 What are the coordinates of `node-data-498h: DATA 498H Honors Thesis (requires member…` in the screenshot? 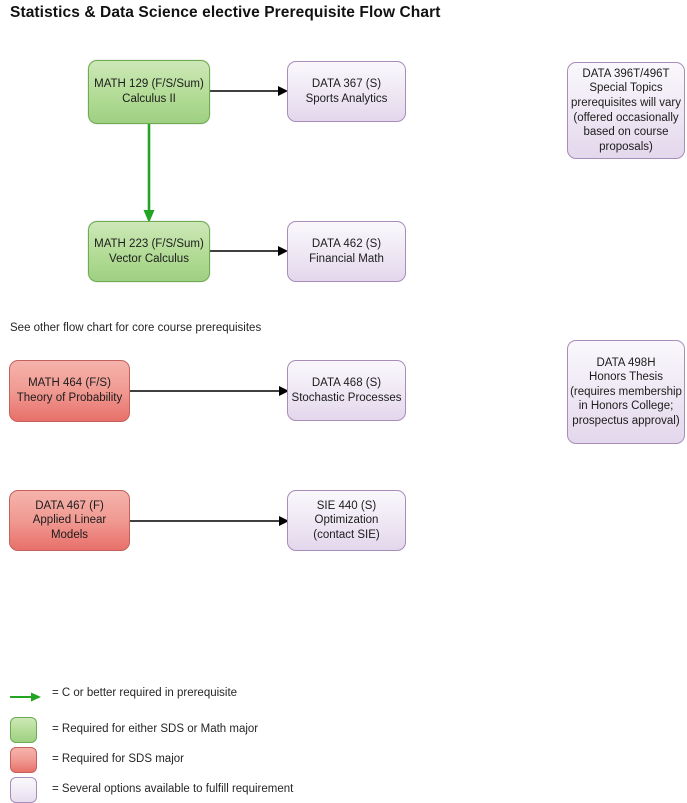 It's located at (626, 392).